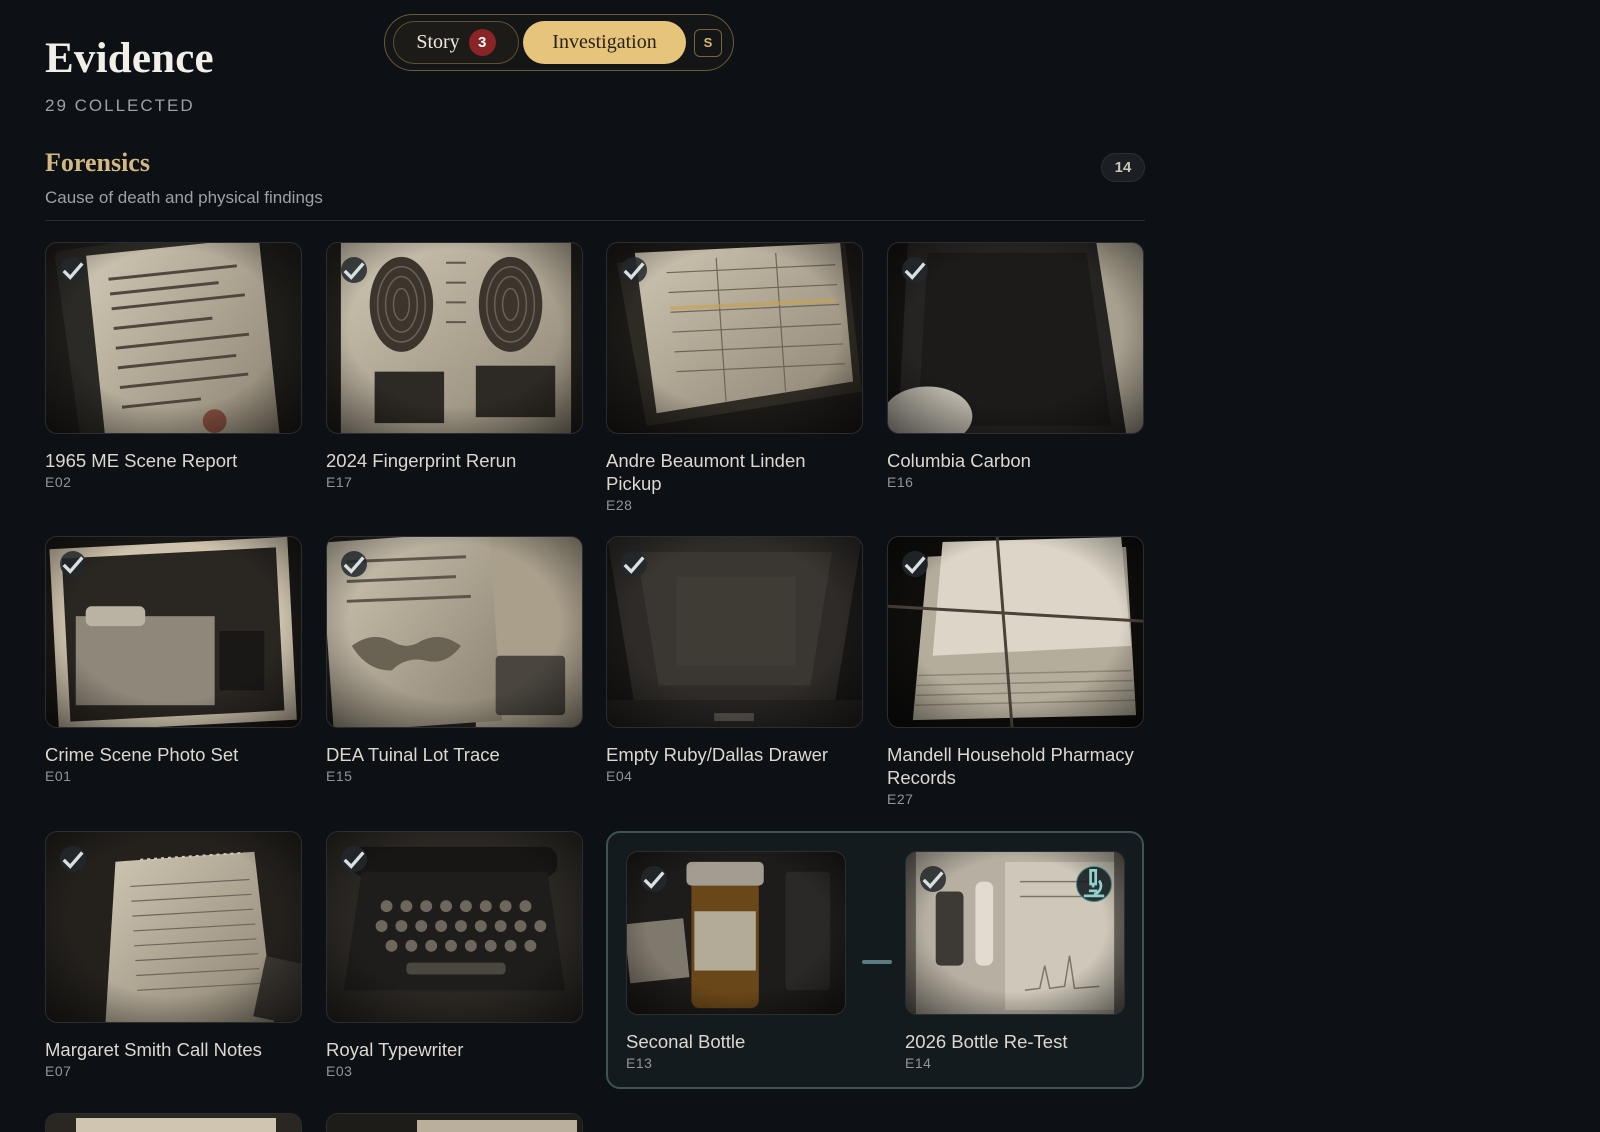 The height and width of the screenshot is (1132, 1600). Describe the element at coordinates (734, 338) in the screenshot. I see `ledger-image` at that location.